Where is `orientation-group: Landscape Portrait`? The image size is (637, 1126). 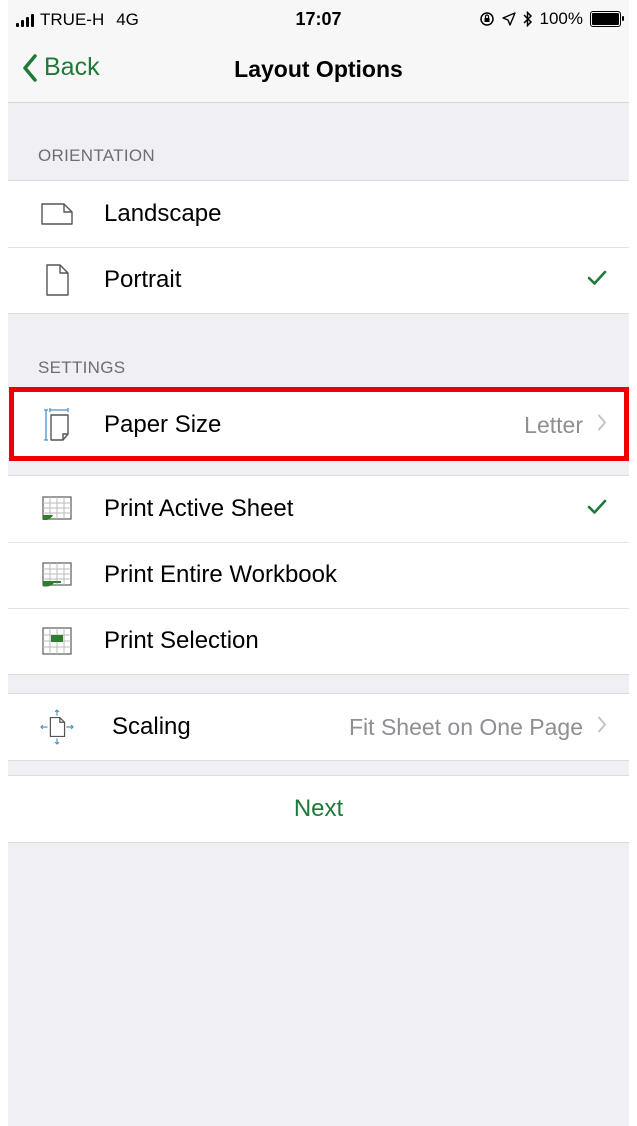 orientation-group: Landscape Portrait is located at coordinates (318, 247).